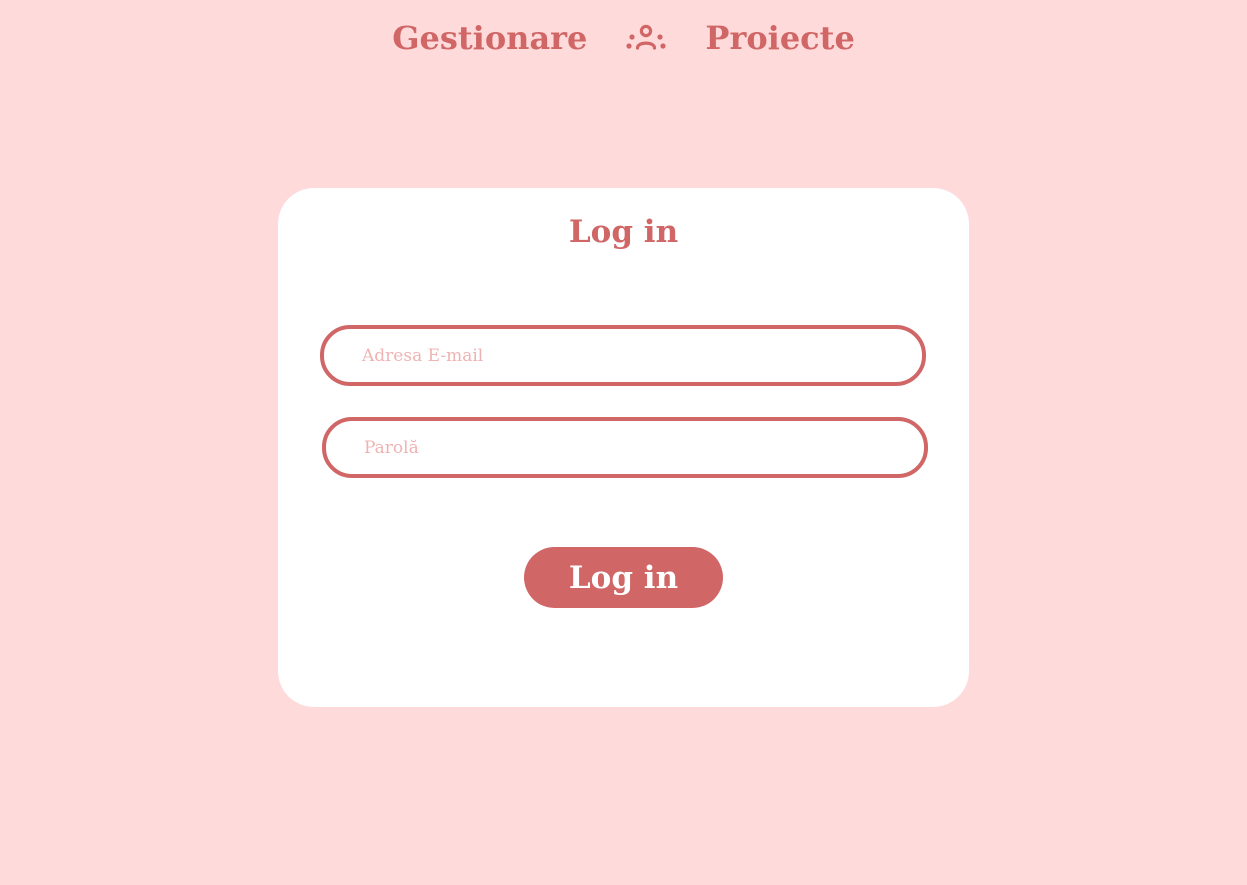  I want to click on password-input, so click(634, 447).